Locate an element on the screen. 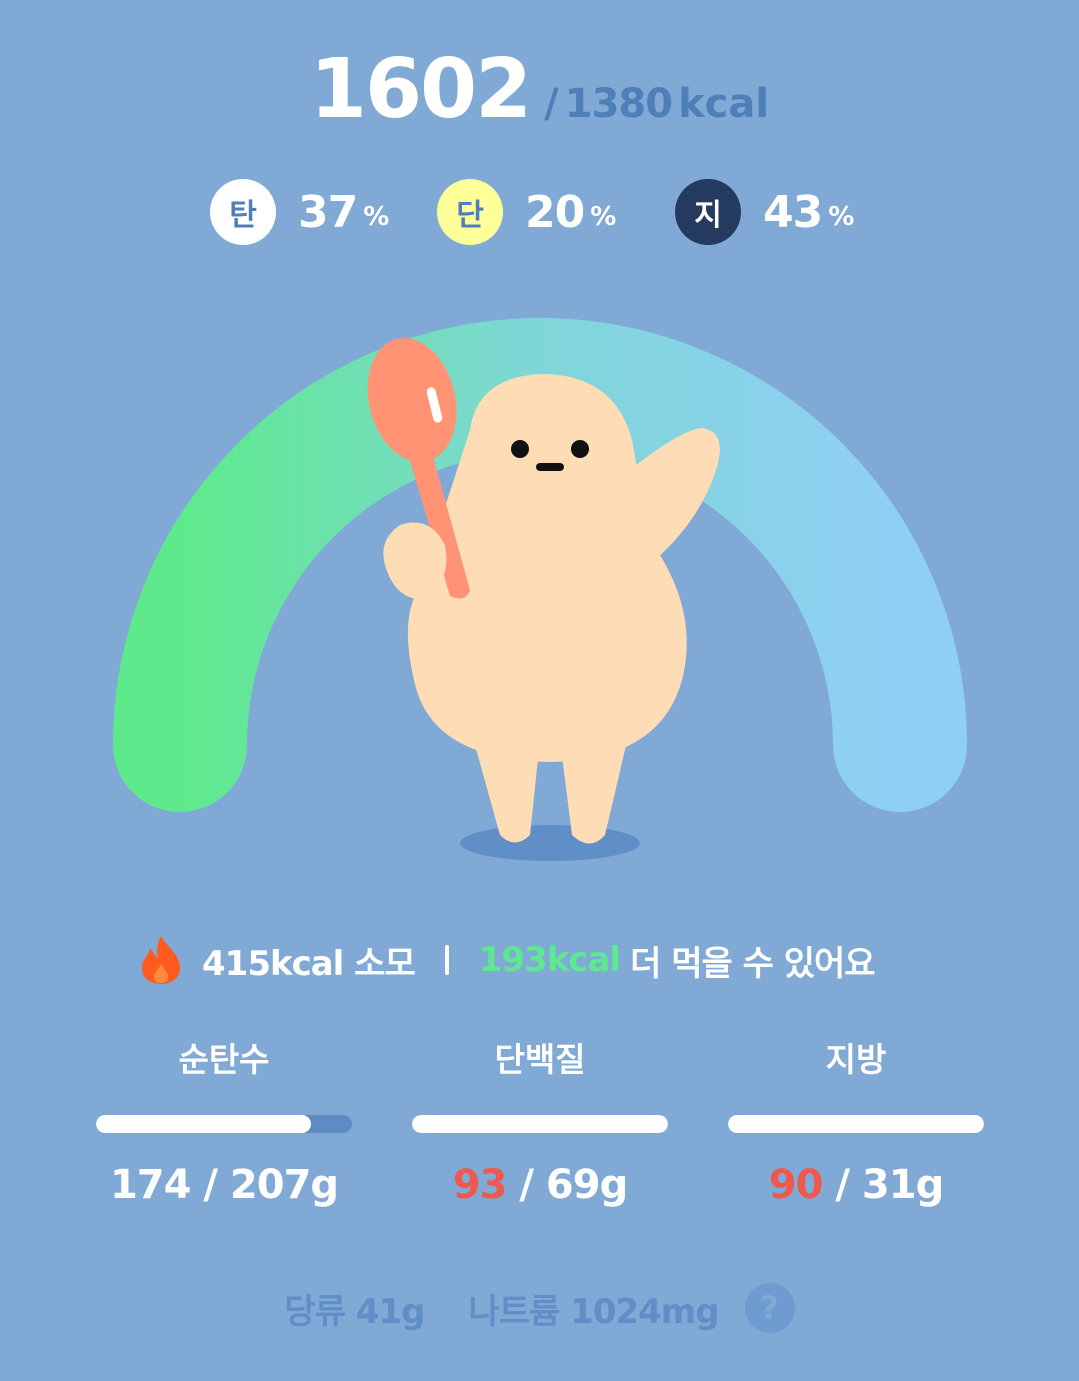 Image resolution: width=1079 pixels, height=1381 pixels. protein-ratio-unit: % is located at coordinates (603, 217).